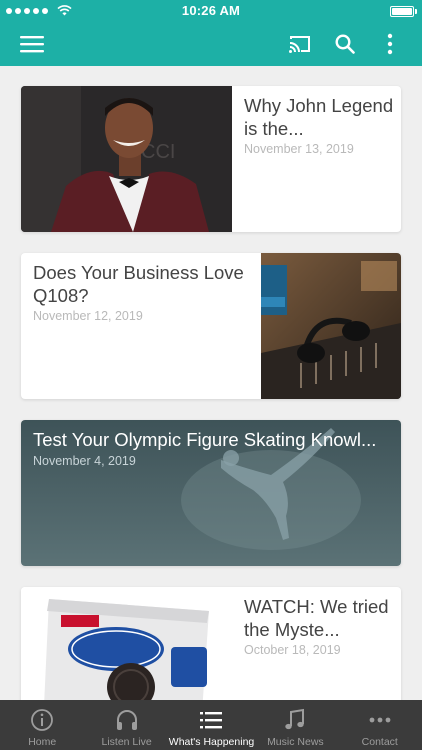 This screenshot has height=750, width=422. I want to click on cast-icon, so click(299, 44).